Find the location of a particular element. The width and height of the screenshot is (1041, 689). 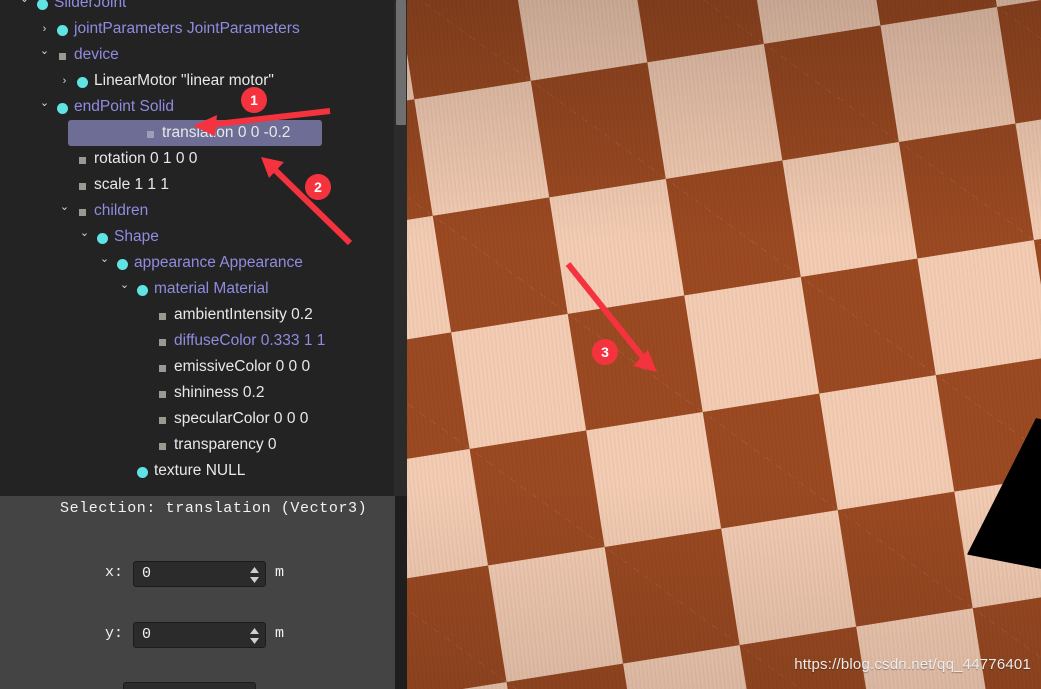

annotation-badge-2: 2 is located at coordinates (318, 187).